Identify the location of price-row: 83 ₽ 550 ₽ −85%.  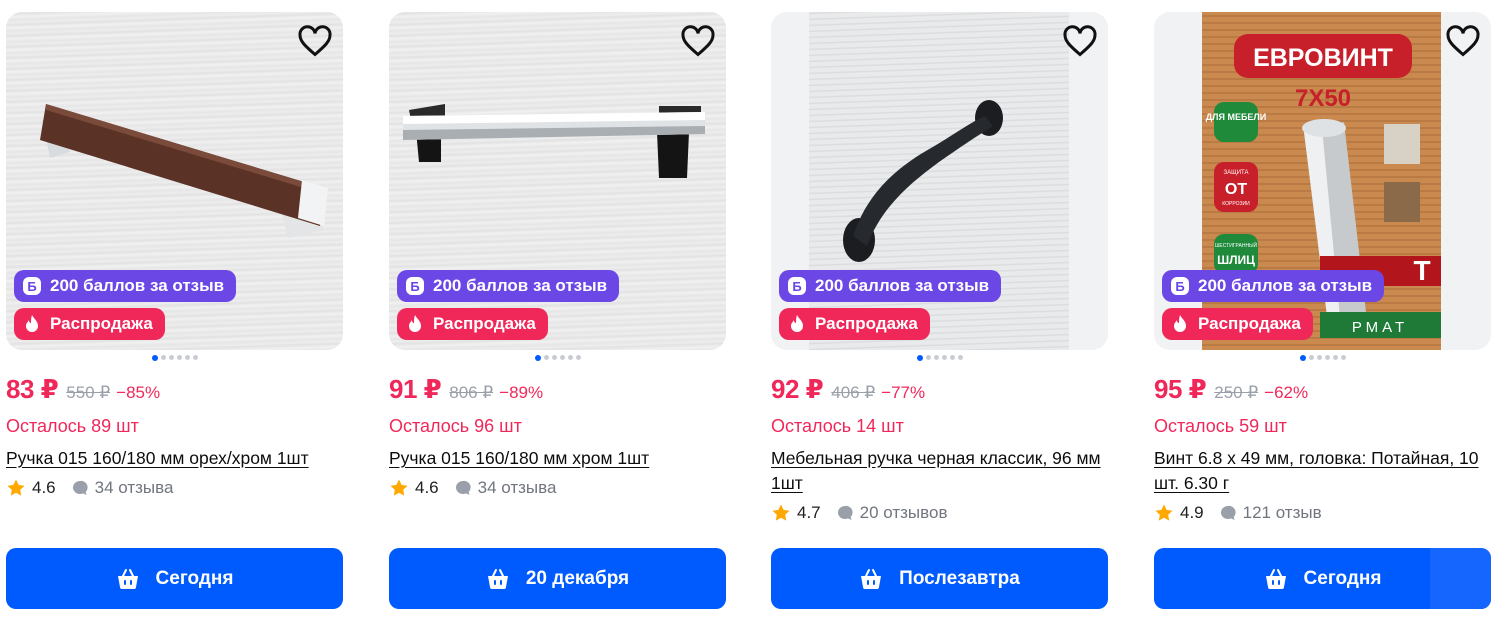
(83, 389).